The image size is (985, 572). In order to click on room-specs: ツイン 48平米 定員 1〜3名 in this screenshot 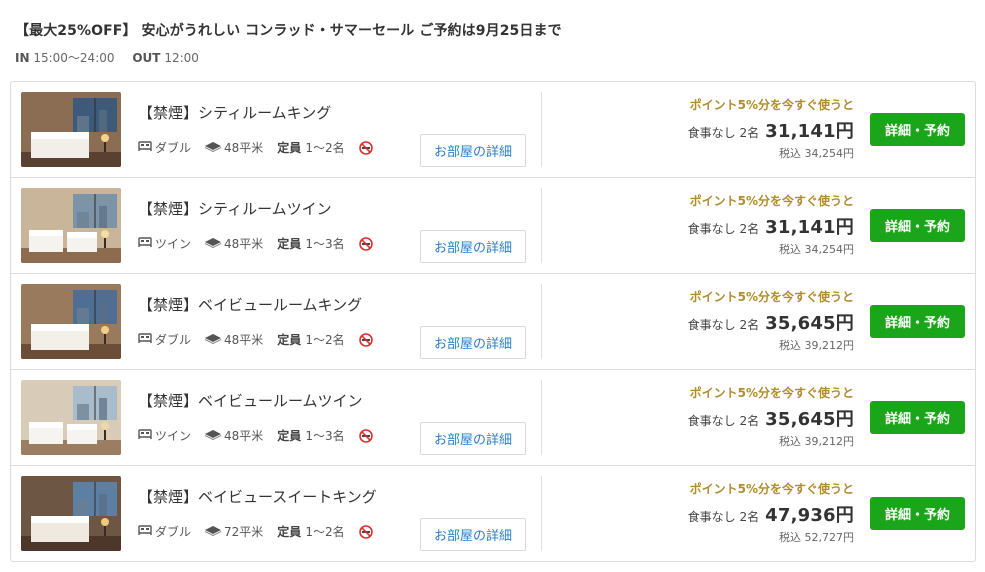, I will do `click(262, 243)`.